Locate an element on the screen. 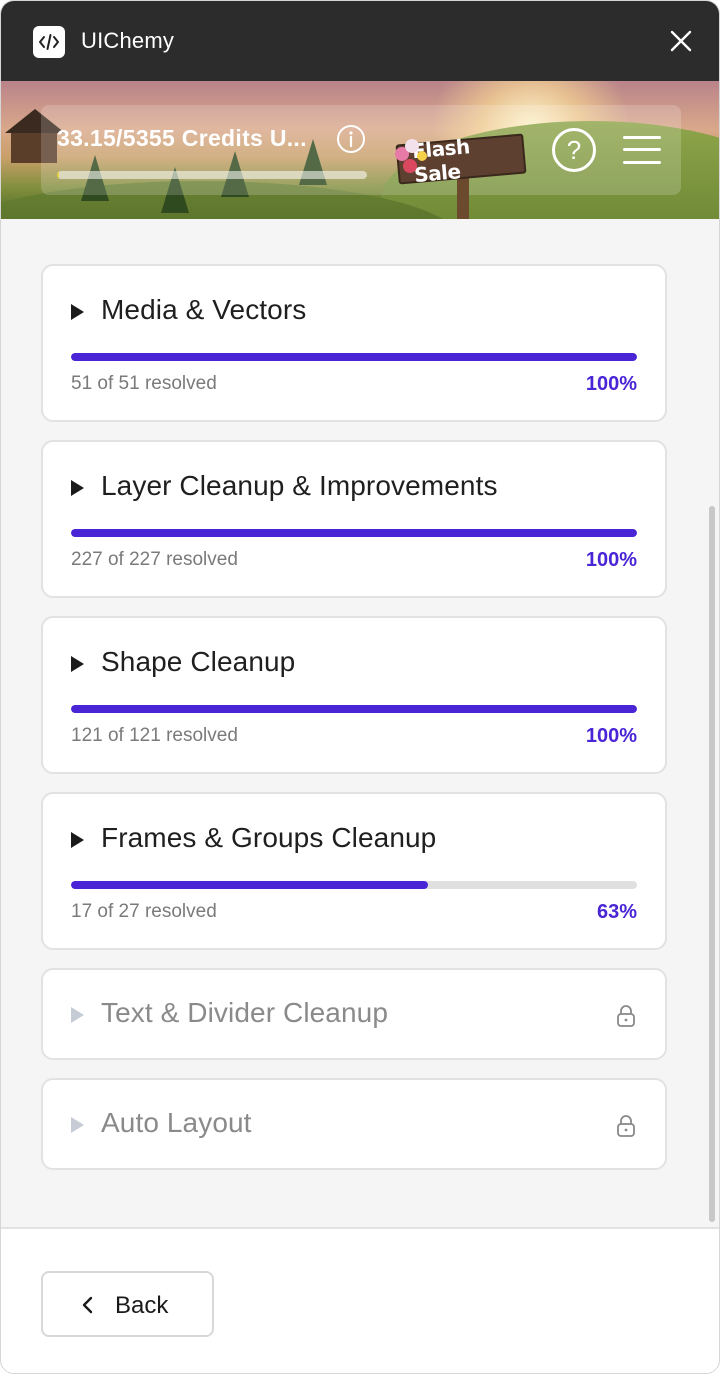  help-button: ? is located at coordinates (574, 150).